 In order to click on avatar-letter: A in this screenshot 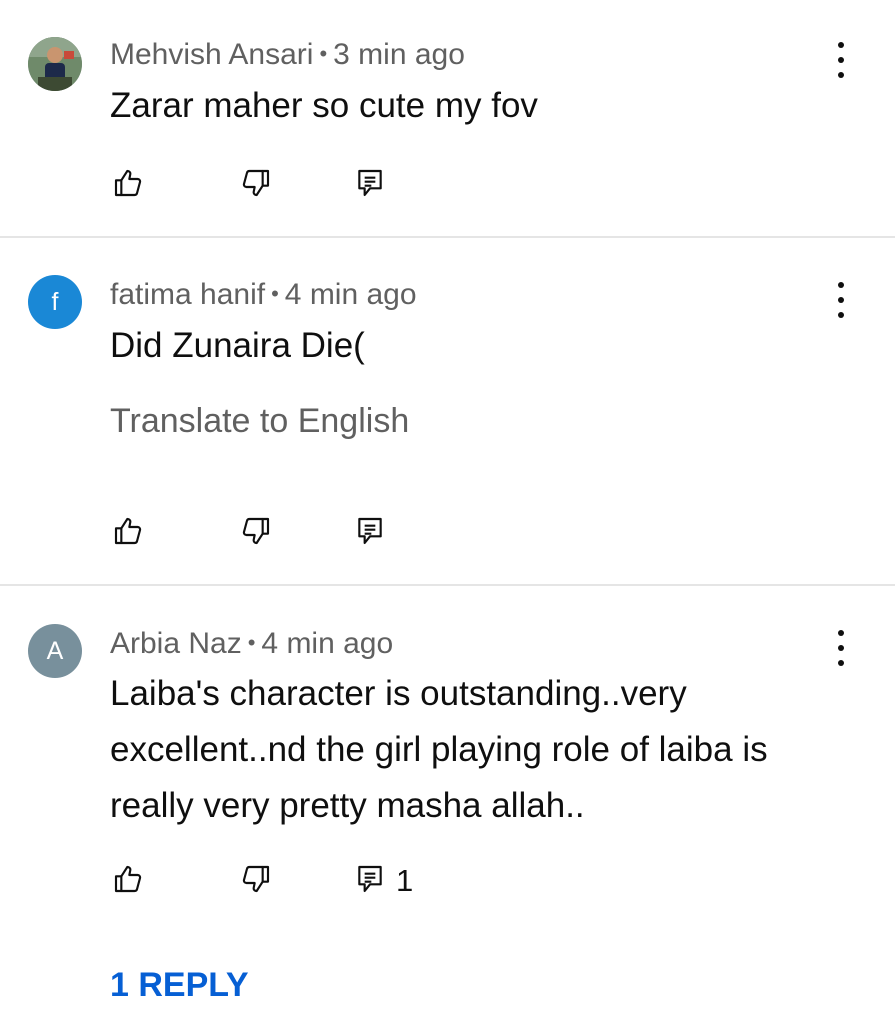, I will do `click(55, 650)`.